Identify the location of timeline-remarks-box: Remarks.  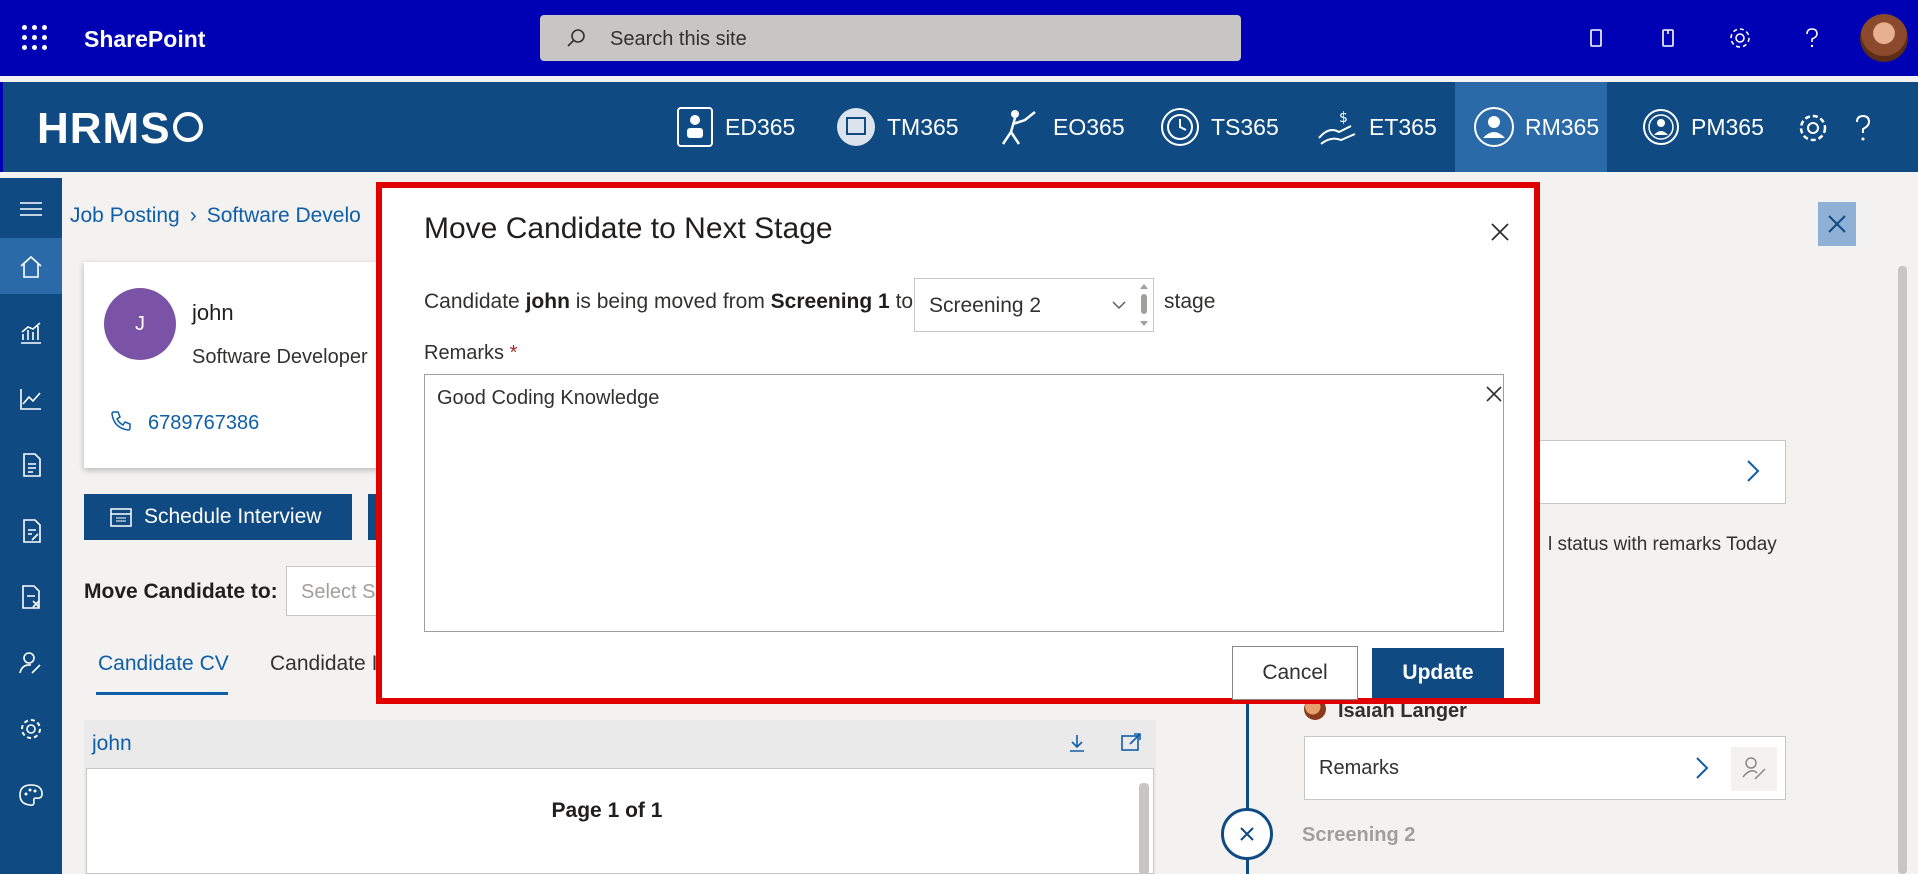
(1545, 768).